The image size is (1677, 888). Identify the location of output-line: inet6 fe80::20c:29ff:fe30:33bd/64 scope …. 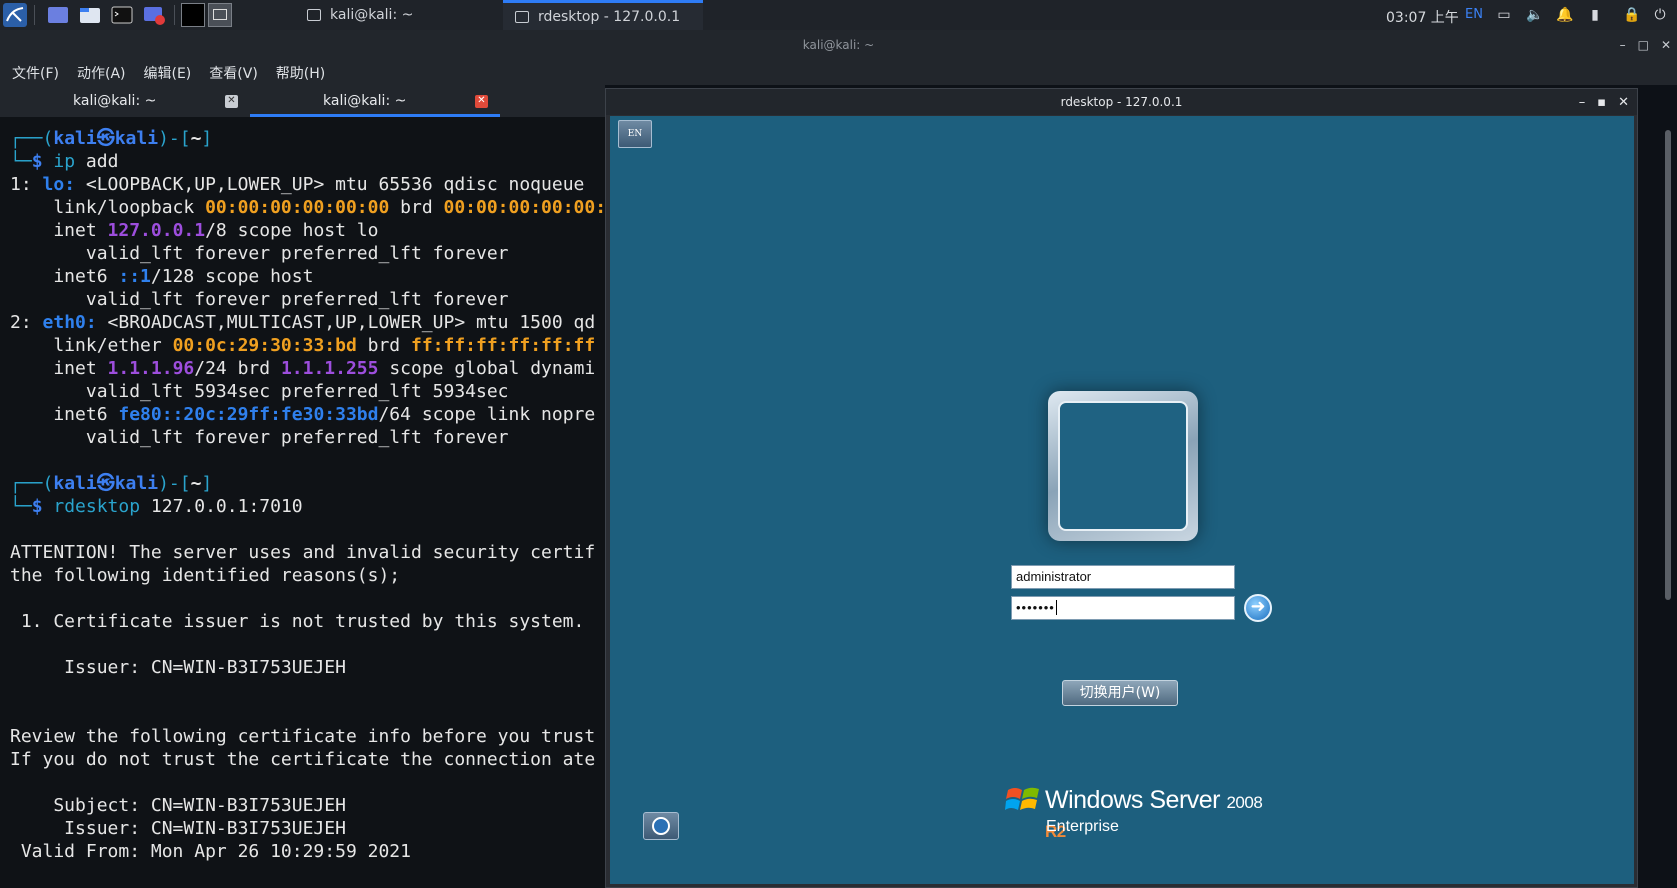
(303, 414).